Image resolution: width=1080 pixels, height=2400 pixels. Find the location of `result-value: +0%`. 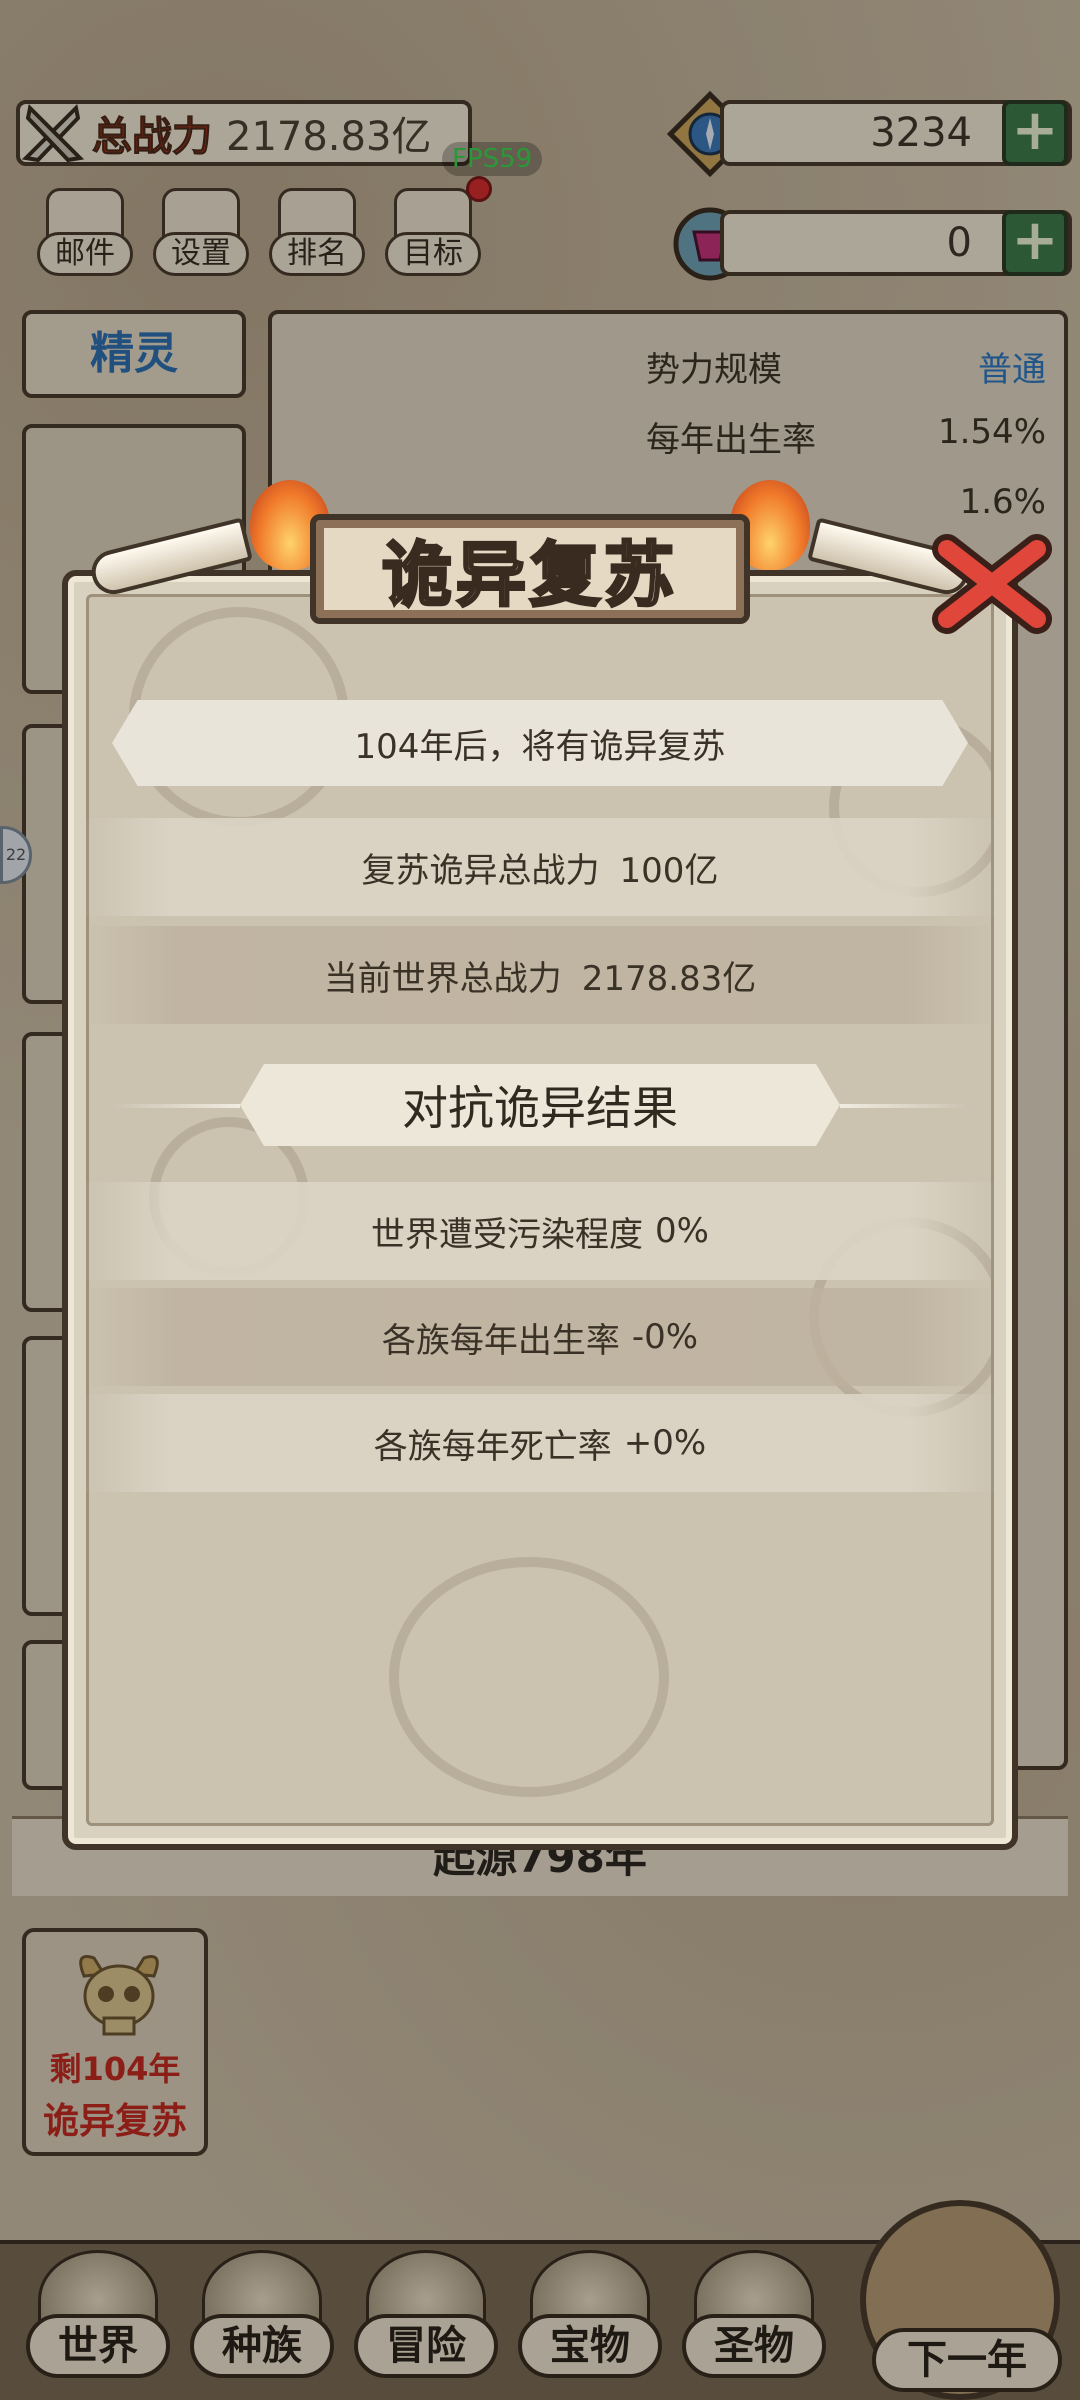

result-value: +0% is located at coordinates (665, 1443).